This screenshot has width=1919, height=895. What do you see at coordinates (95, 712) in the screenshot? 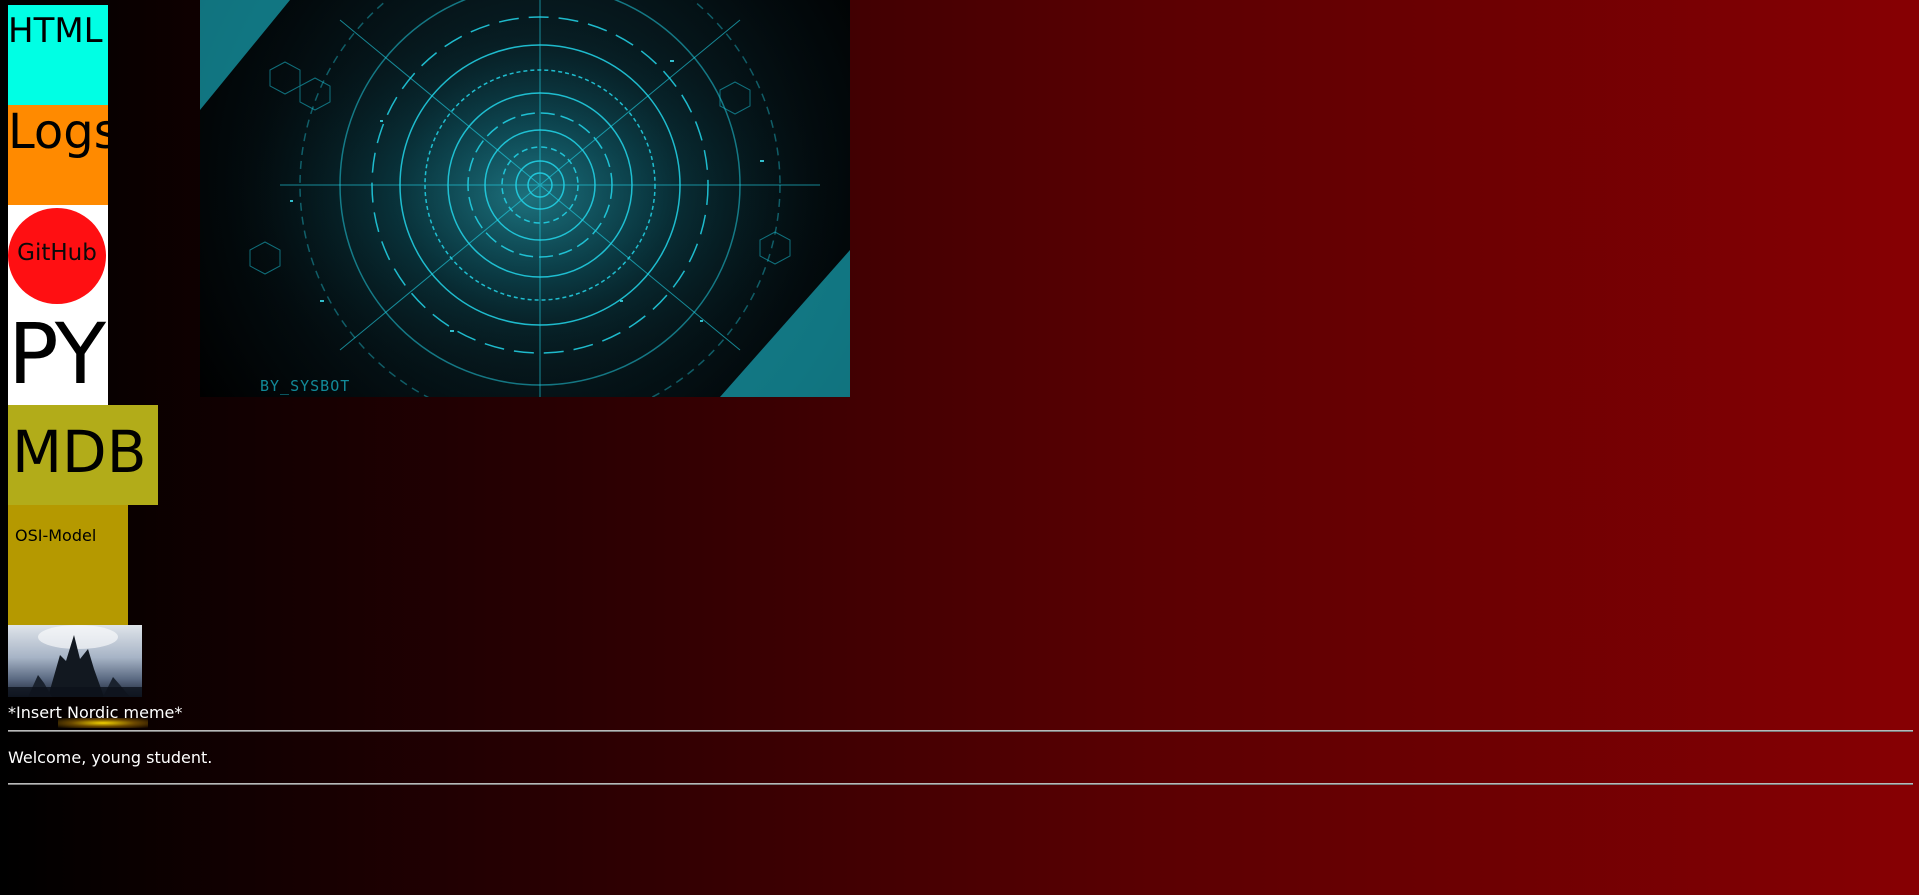
I see `nordic-caption-text: *Insert Nordic meme*` at bounding box center [95, 712].